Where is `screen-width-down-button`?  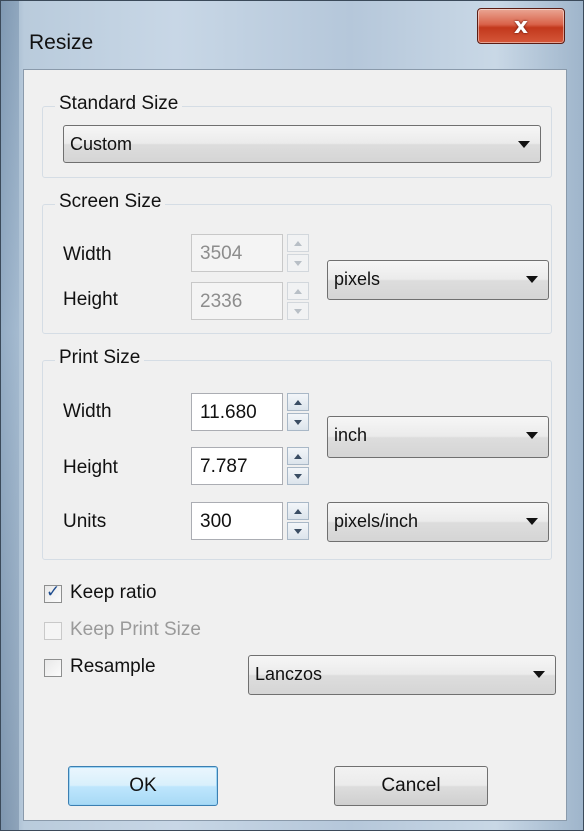
screen-width-down-button is located at coordinates (298, 263).